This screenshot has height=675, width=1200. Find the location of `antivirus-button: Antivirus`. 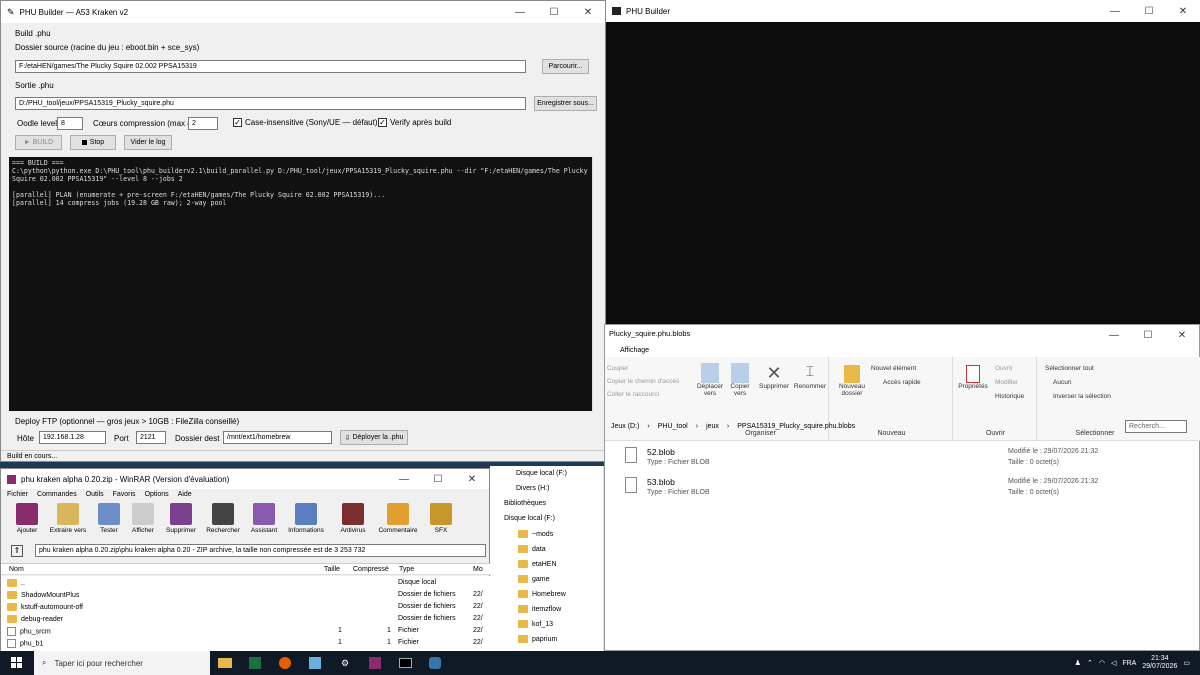

antivirus-button: Antivirus is located at coordinates (353, 518).